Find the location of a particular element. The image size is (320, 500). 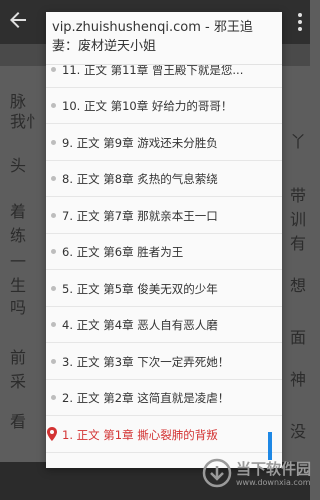

chapter-item: 4. 正文 第4章 恶人自有恶人磨 is located at coordinates (164, 325).